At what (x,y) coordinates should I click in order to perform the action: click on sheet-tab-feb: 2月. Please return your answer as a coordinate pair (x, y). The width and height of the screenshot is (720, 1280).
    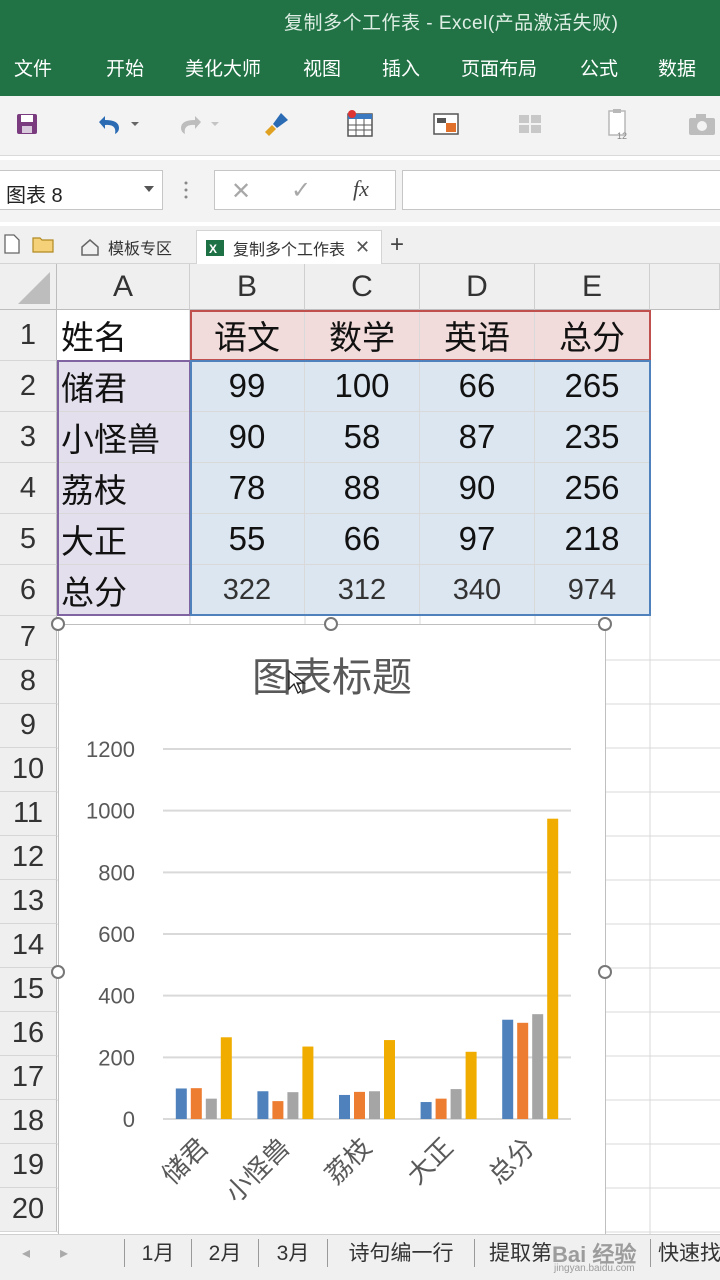
    Looking at the image, I should click on (225, 1252).